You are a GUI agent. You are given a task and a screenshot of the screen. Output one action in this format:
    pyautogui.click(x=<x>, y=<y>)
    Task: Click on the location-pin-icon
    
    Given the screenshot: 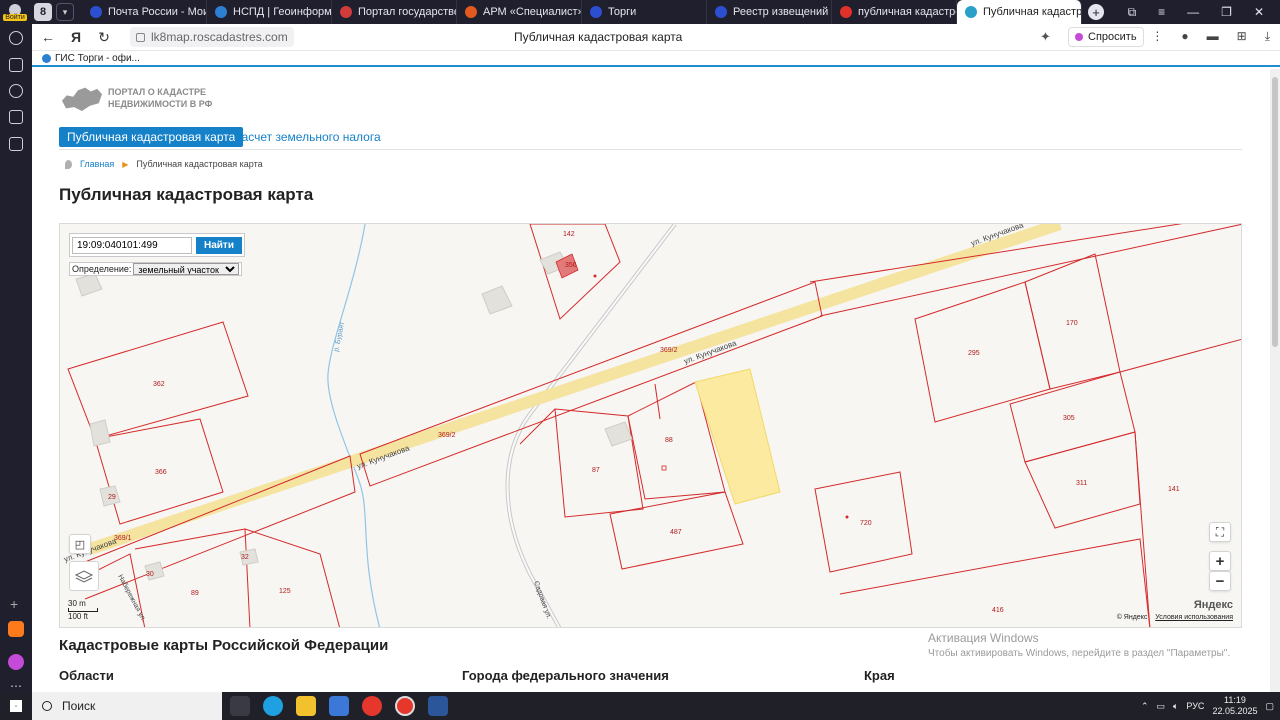 What is the action you would take?
    pyautogui.click(x=68, y=164)
    